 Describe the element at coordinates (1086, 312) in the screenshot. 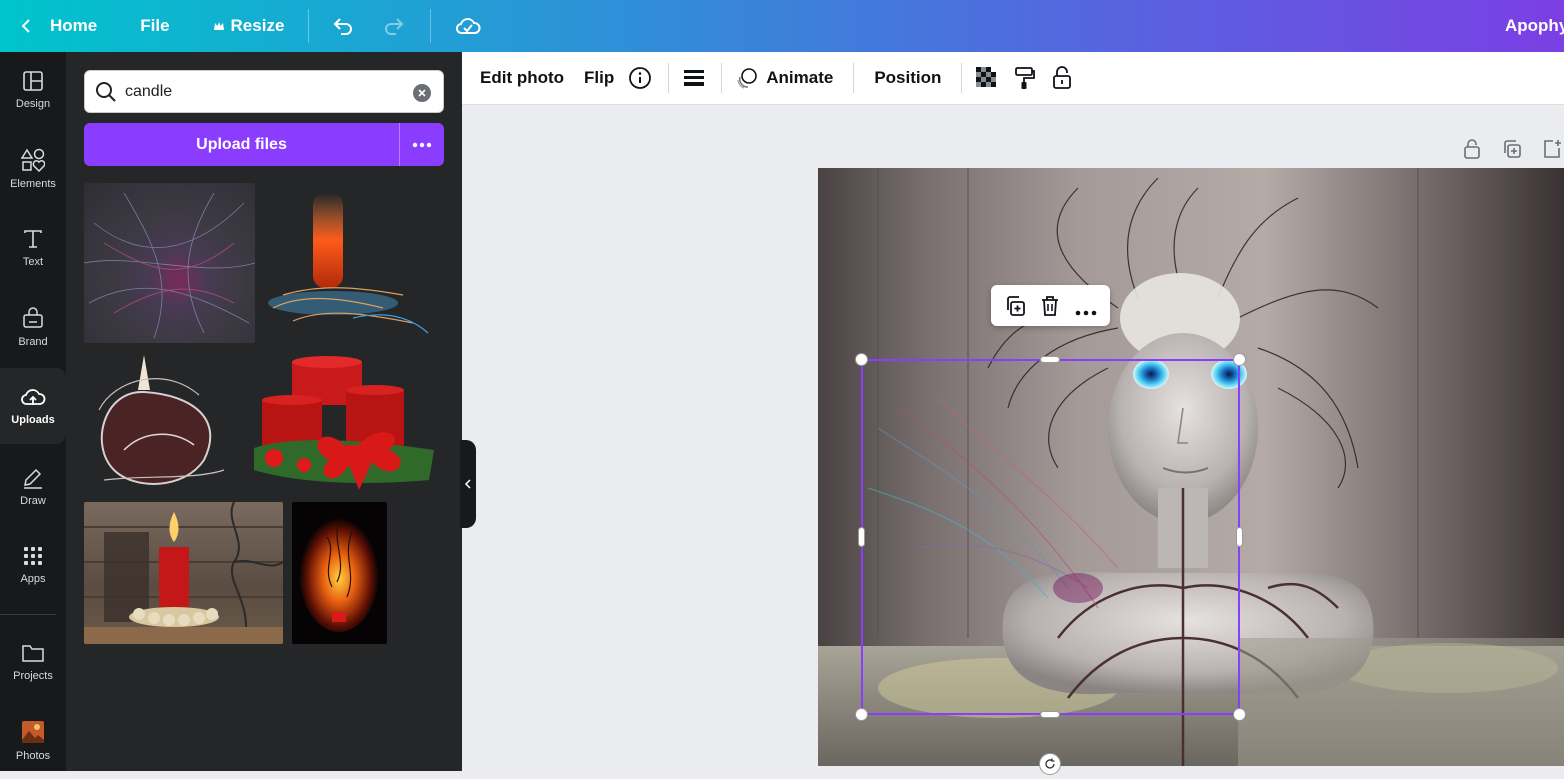

I see `more-horizontal-icon` at that location.